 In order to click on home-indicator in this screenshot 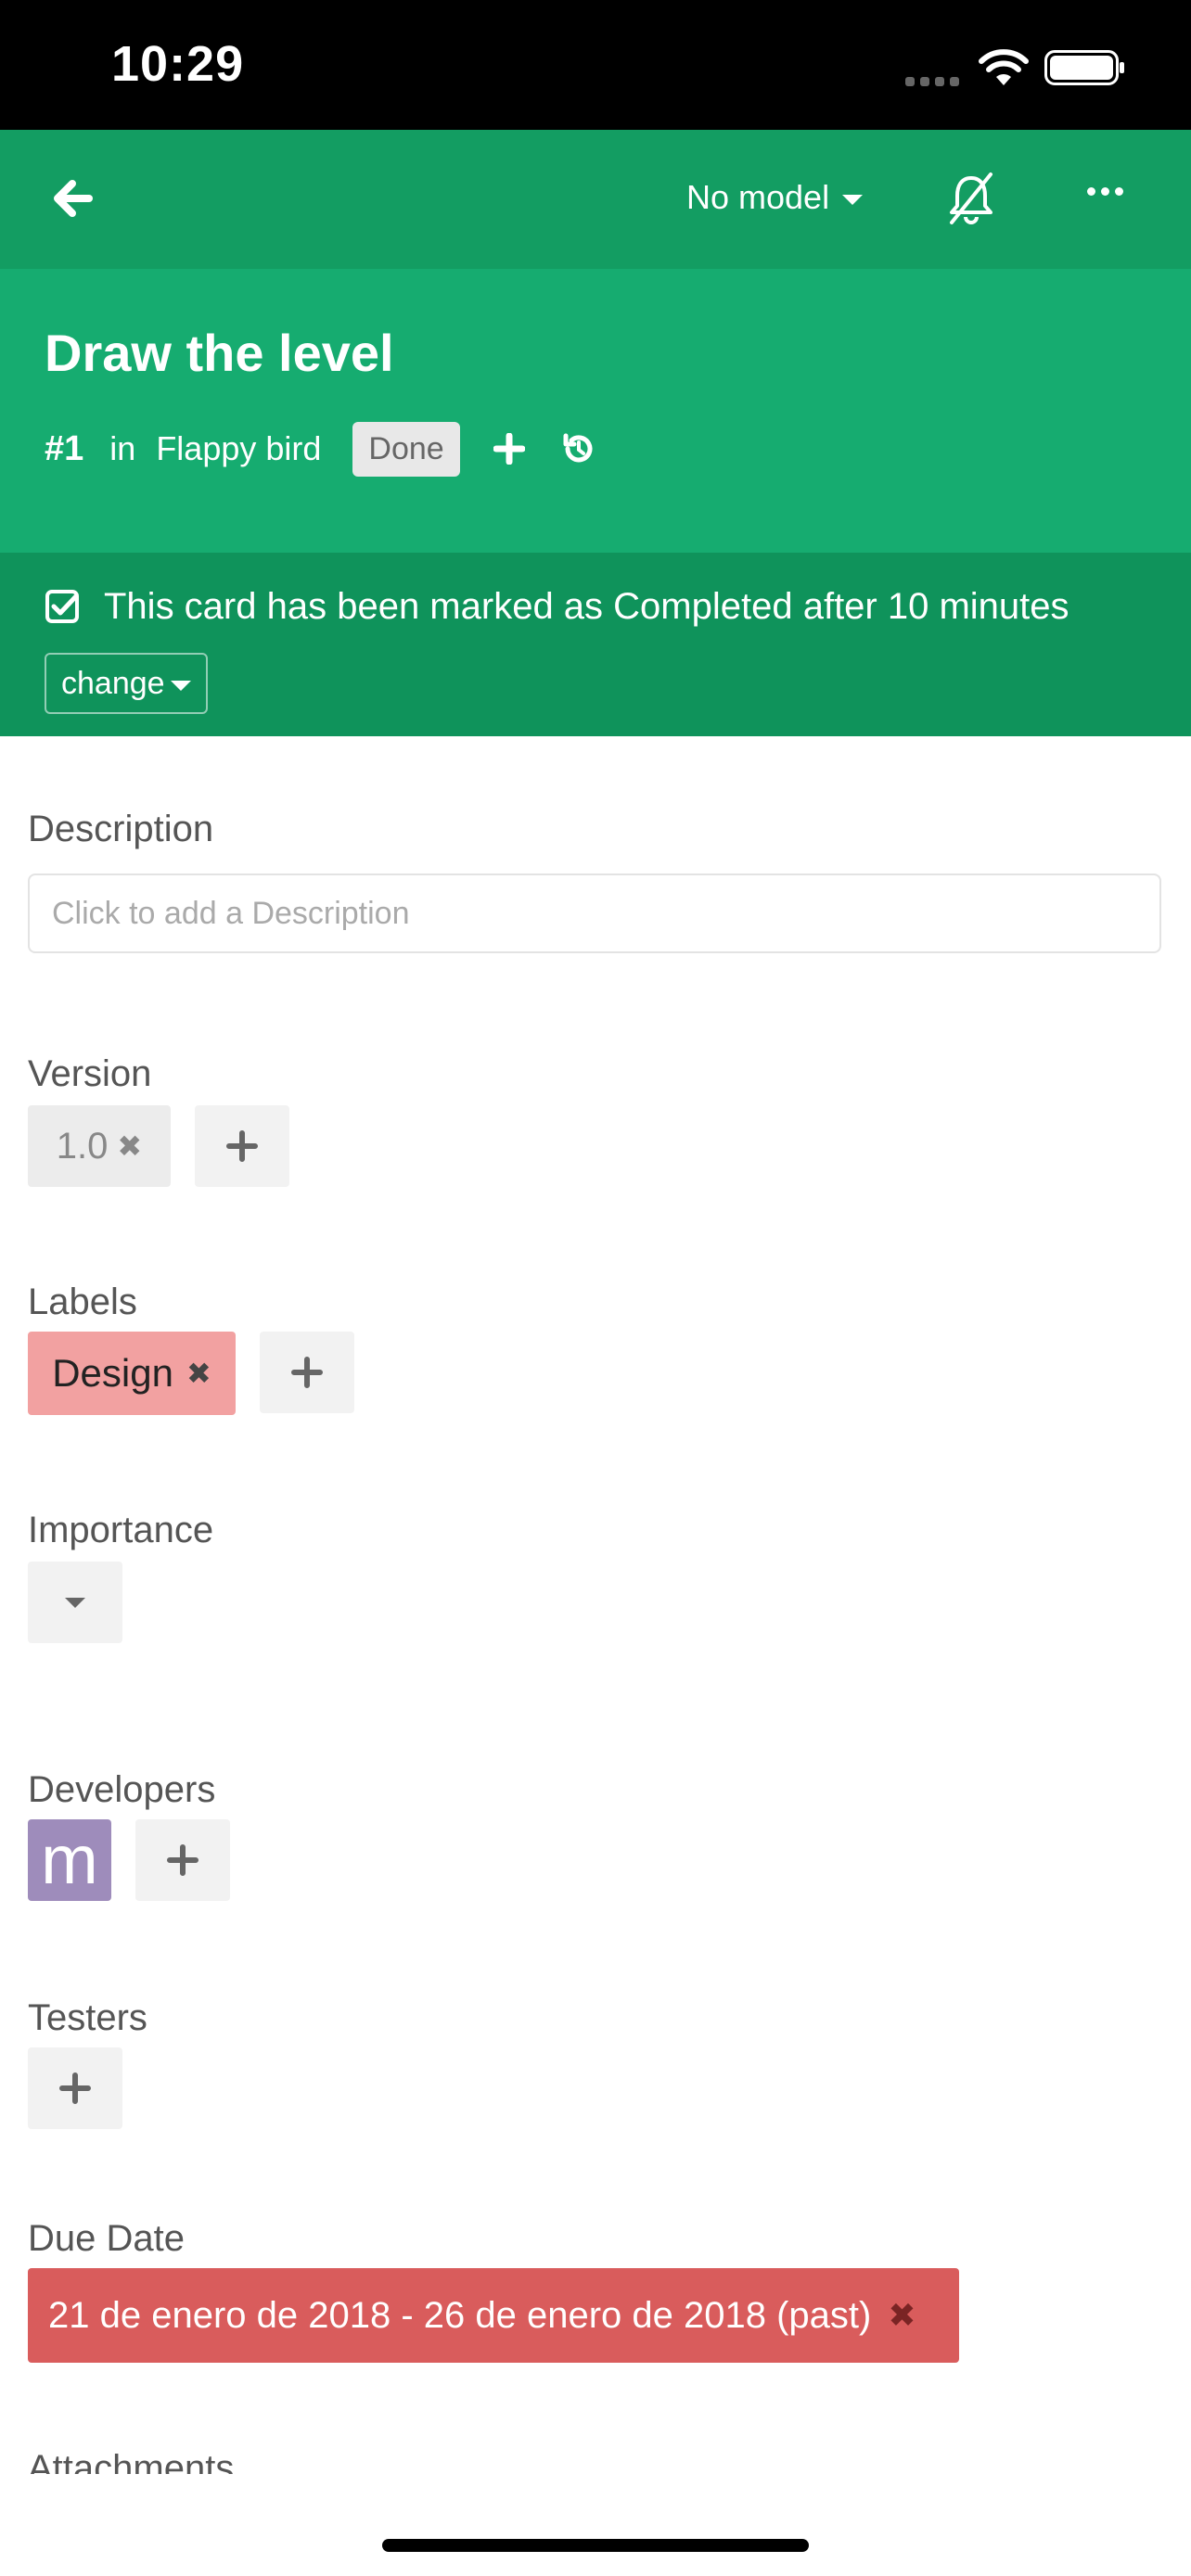, I will do `click(595, 2545)`.